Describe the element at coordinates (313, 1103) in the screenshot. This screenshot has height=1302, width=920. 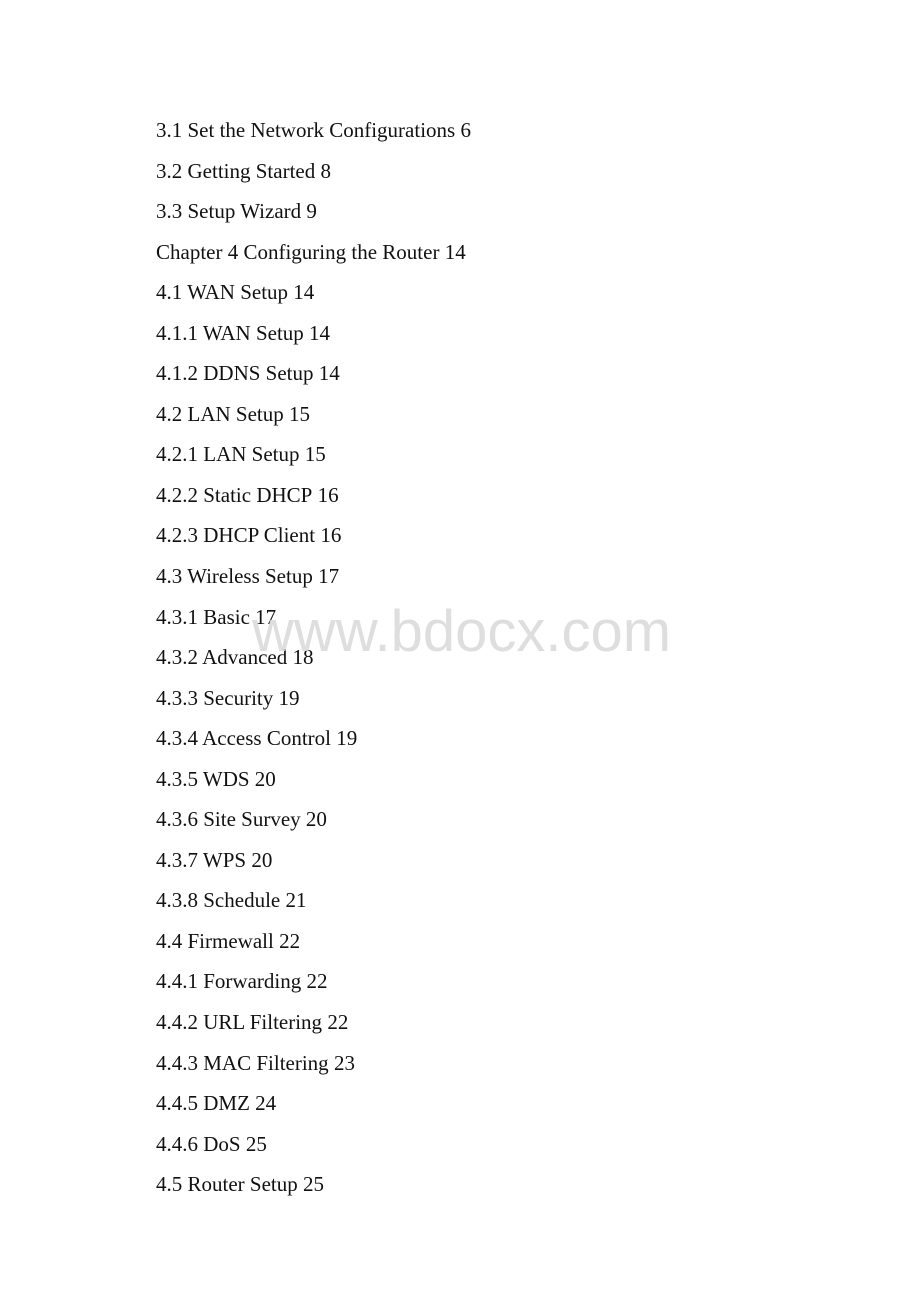
I see `toc-entry: 4.4.5 DMZ 24` at that location.